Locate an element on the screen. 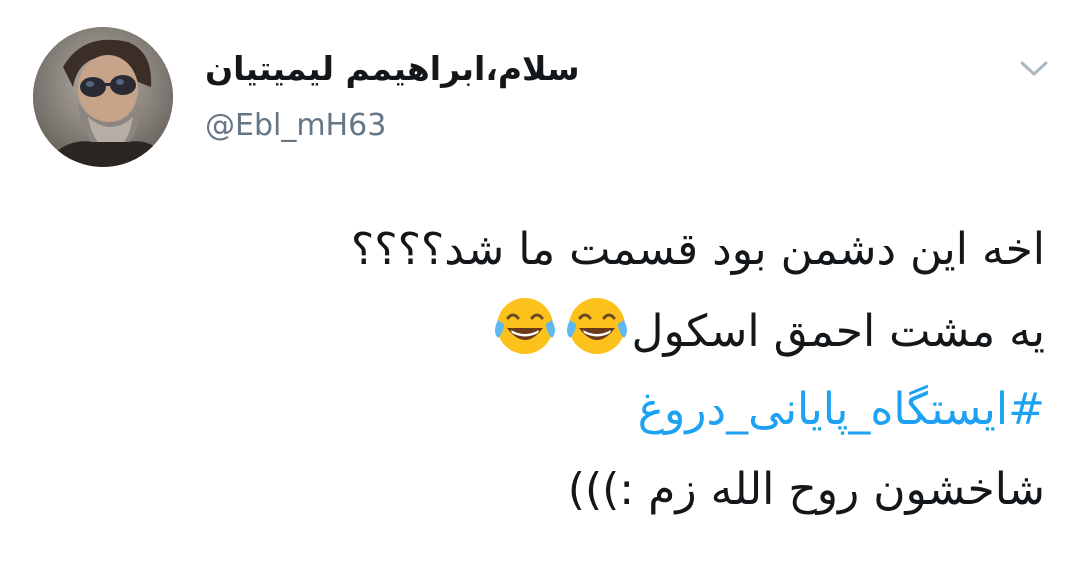 This screenshot has height=569, width=1080. profile-photo is located at coordinates (103, 97).